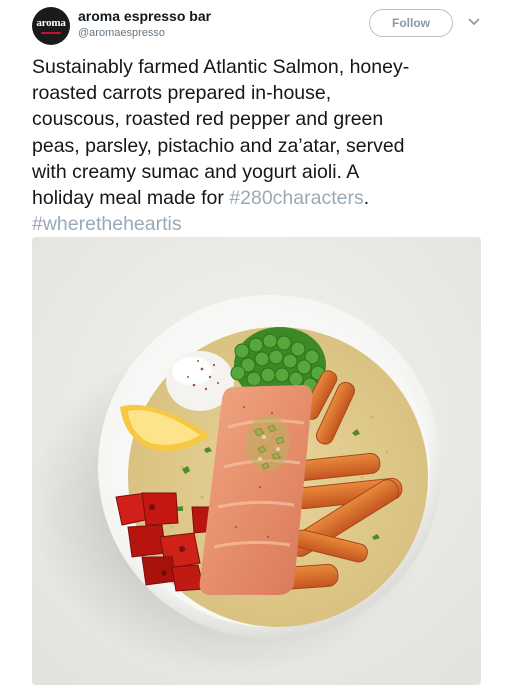 This screenshot has width=505, height=689. I want to click on display-name: aroma espresso bar, so click(144, 16).